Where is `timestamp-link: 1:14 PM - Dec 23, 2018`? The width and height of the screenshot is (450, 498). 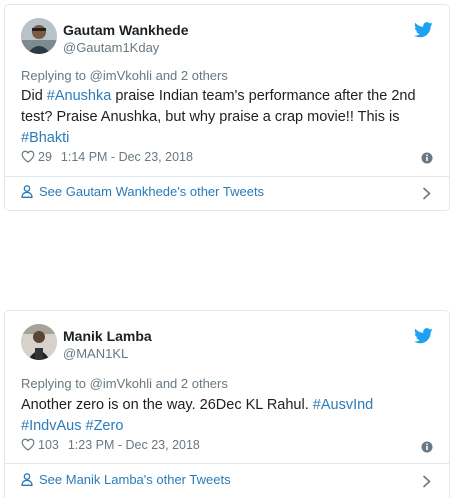 timestamp-link: 1:14 PM - Dec 23, 2018 is located at coordinates (127, 157).